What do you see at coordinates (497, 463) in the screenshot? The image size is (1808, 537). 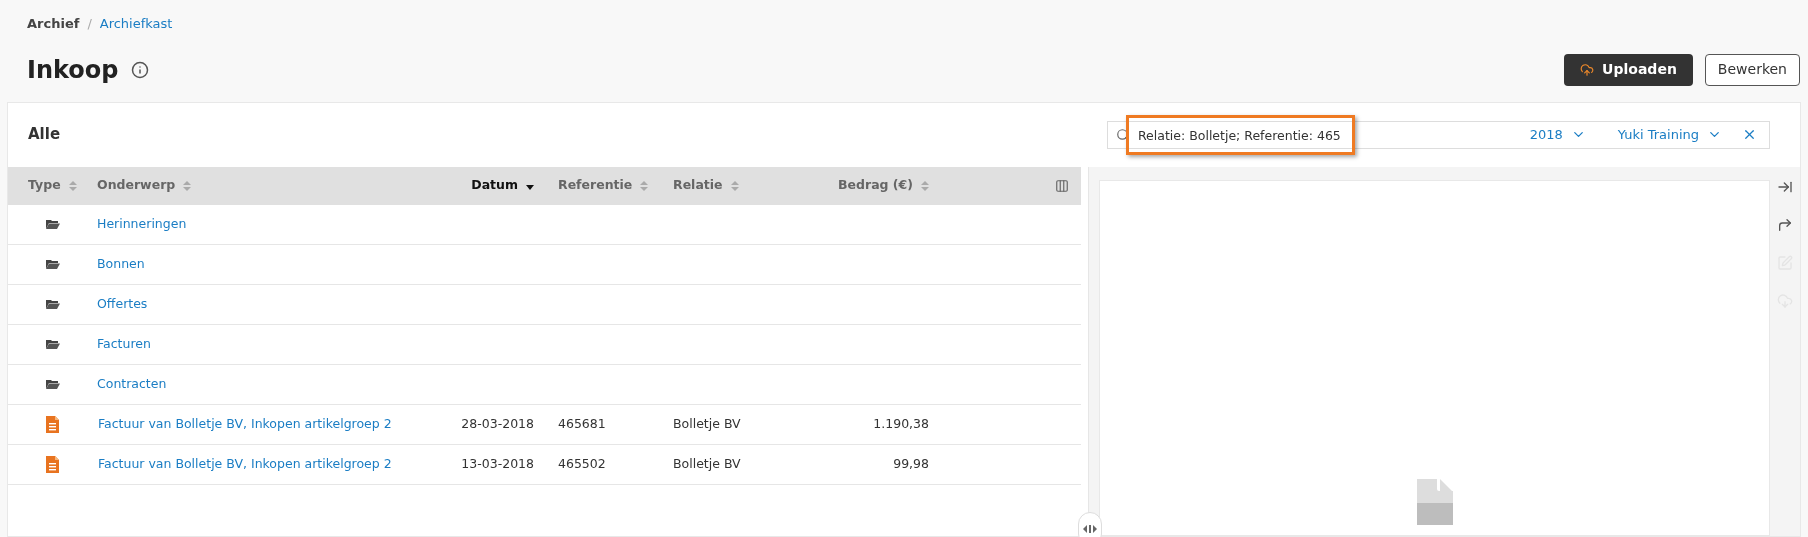 I see `date-cell-text: 13-03-2018` at bounding box center [497, 463].